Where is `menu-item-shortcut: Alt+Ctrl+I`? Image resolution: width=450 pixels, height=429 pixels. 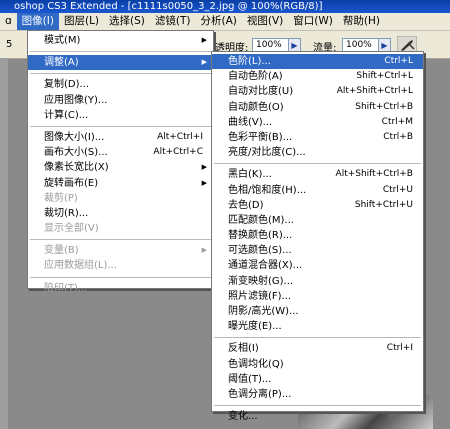
menu-item-shortcut: Alt+Ctrl+I is located at coordinates (180, 136).